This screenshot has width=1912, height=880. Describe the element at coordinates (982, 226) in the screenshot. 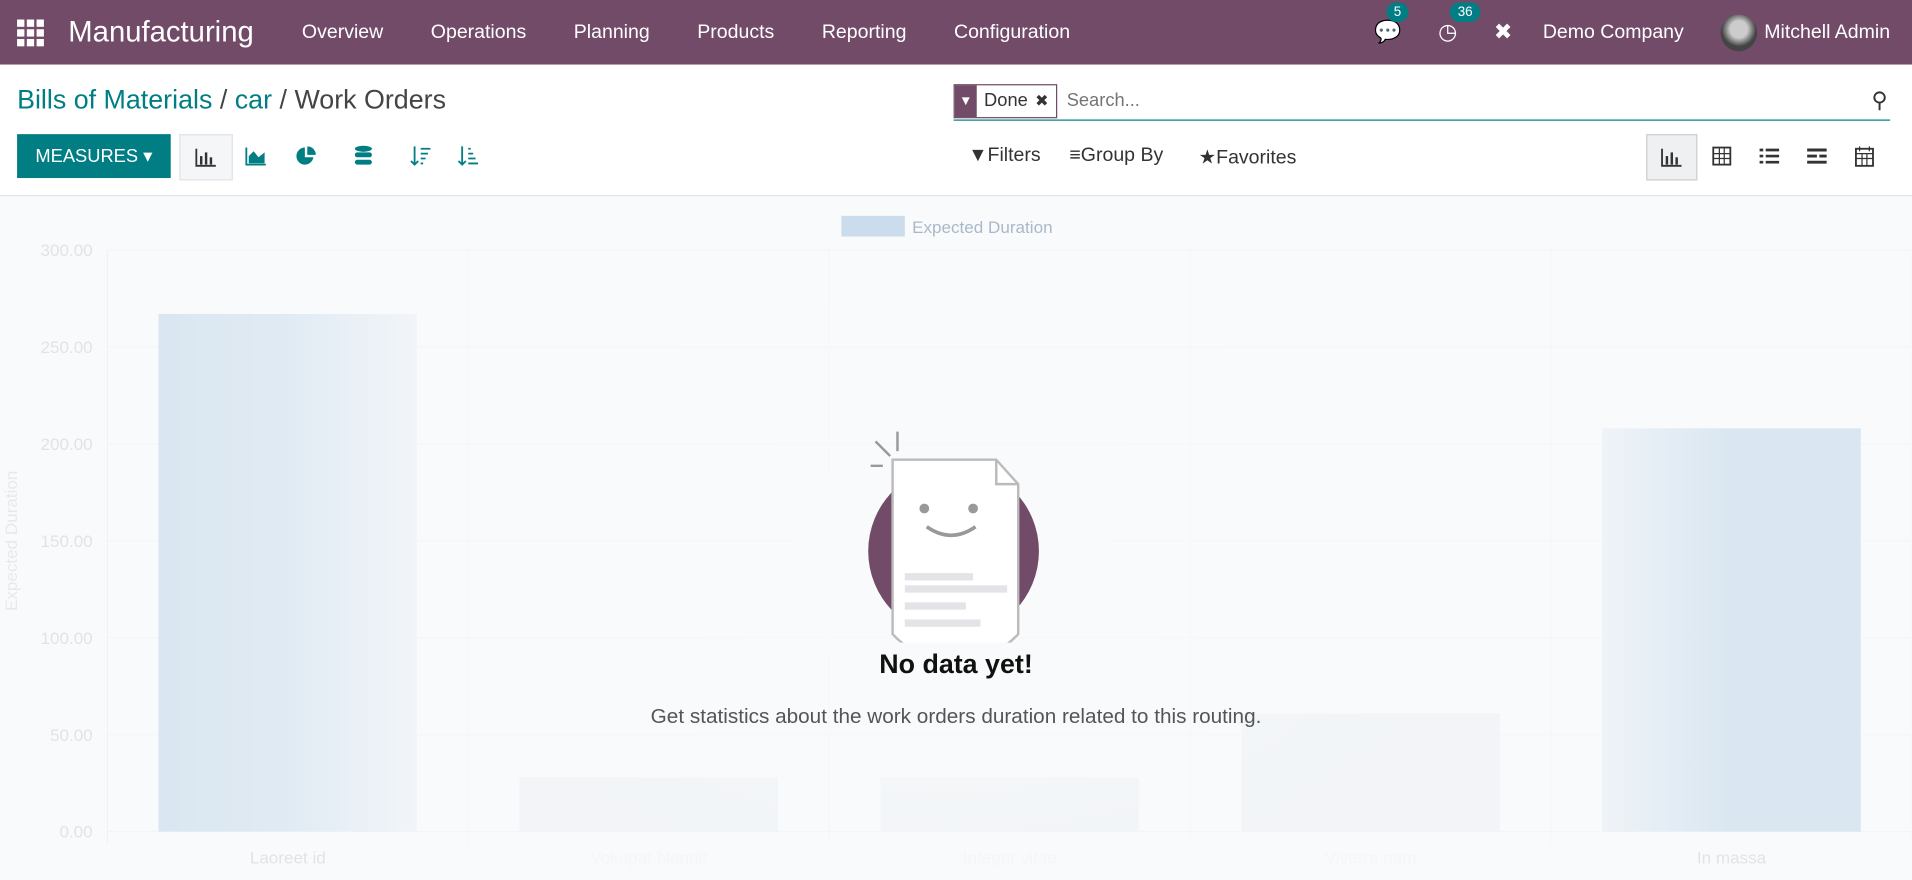

I see `legend-label: Expected Duration` at that location.